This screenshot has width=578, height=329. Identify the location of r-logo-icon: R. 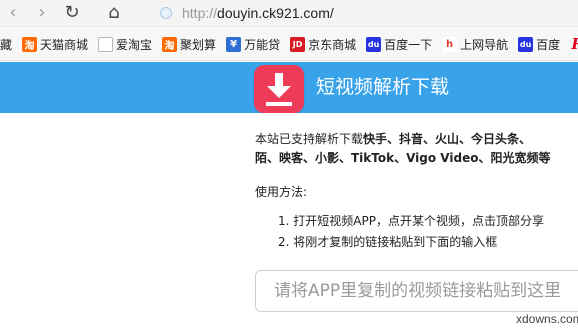
(574, 44).